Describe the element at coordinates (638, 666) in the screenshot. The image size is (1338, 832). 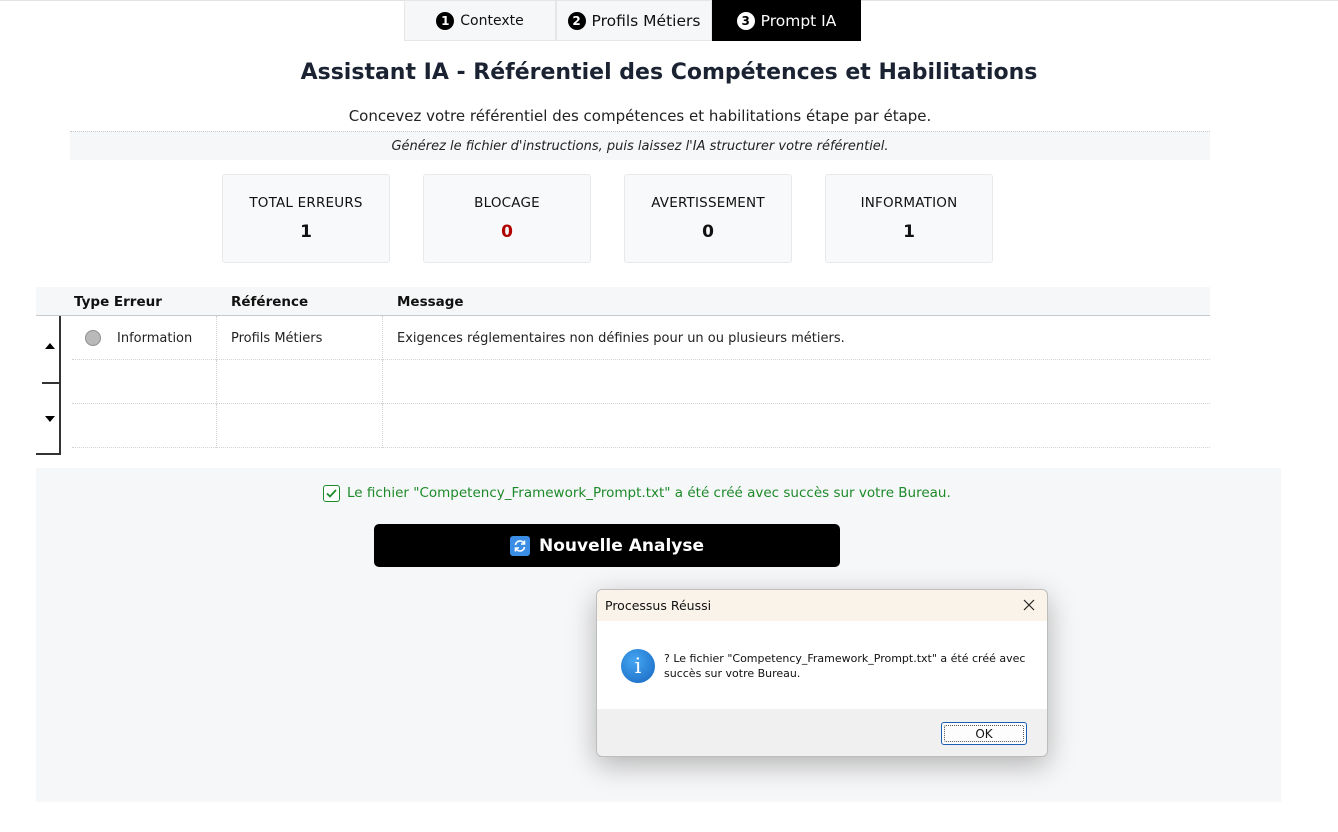
I see `info-icon: i` at that location.